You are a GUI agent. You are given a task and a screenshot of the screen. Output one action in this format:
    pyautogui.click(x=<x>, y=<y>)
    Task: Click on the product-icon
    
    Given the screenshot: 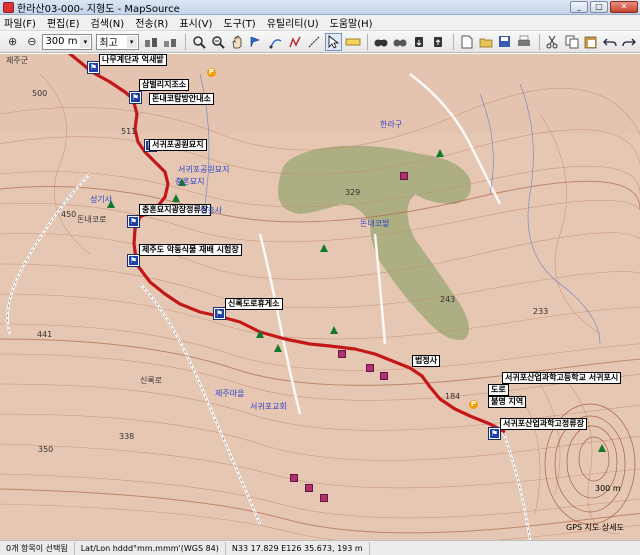 What is the action you would take?
    pyautogui.click(x=151, y=42)
    